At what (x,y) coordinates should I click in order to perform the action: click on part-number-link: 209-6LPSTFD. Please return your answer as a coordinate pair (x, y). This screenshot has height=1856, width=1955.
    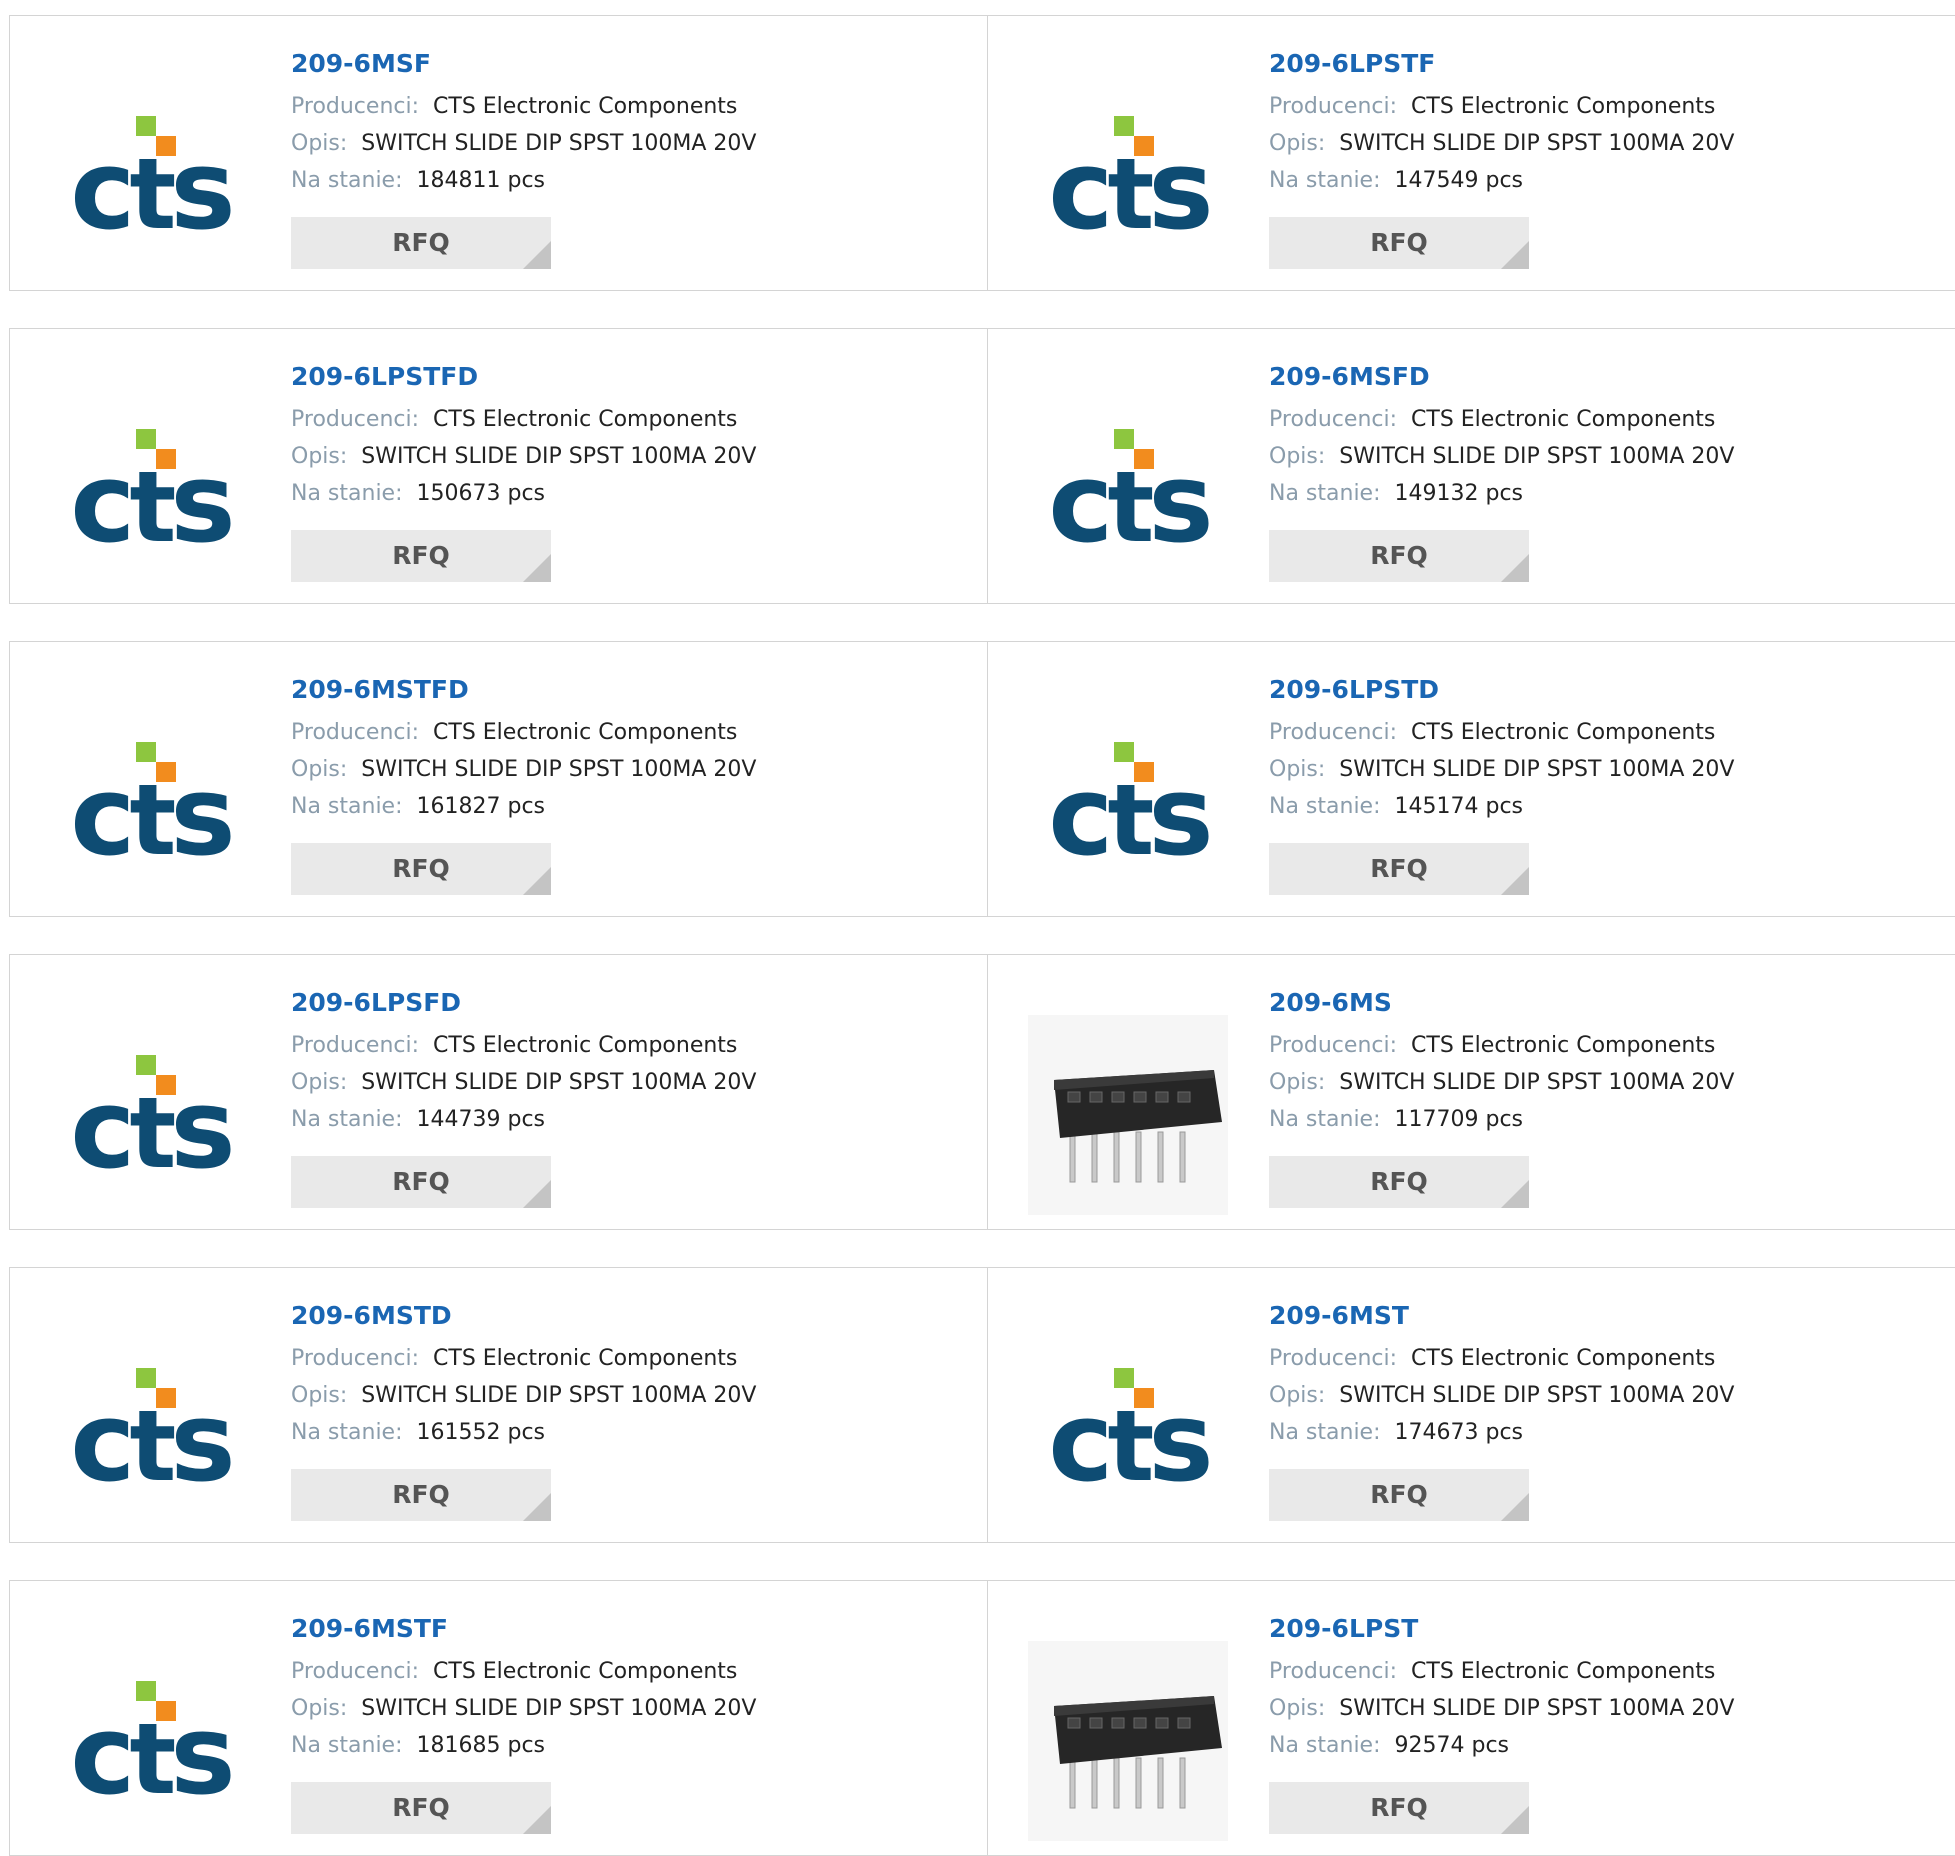
    Looking at the image, I should click on (523, 381).